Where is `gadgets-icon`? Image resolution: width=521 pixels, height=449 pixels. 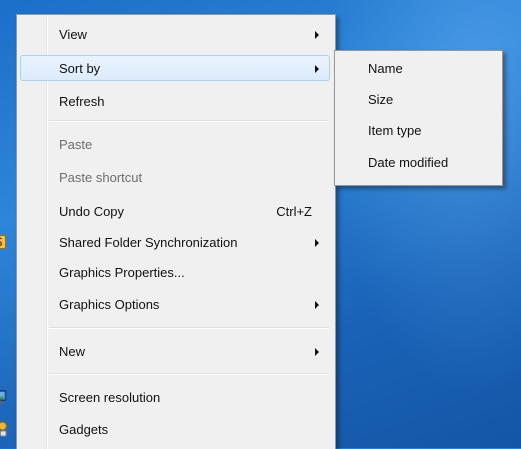 gadgets-icon is located at coordinates (3, 429).